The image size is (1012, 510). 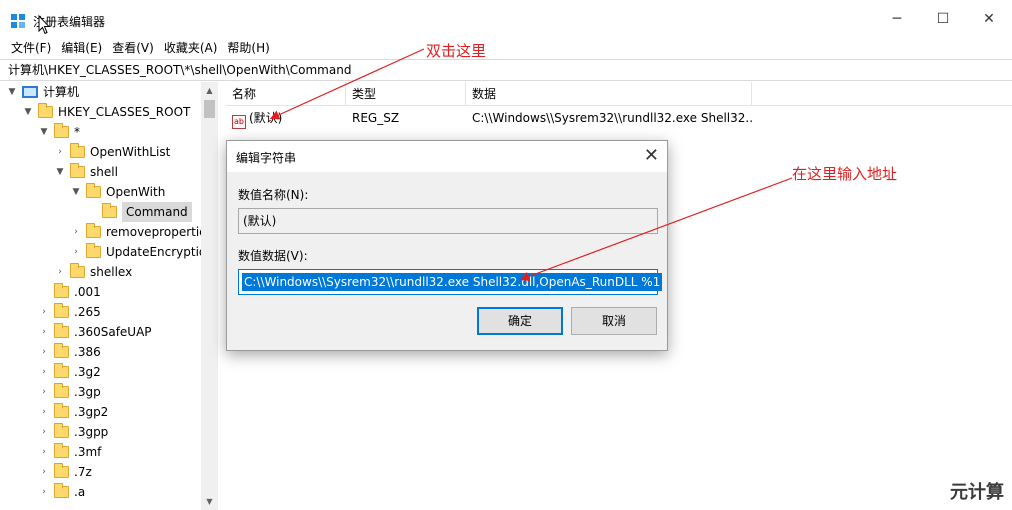 I want to click on ok-button: 确定, so click(x=520, y=321).